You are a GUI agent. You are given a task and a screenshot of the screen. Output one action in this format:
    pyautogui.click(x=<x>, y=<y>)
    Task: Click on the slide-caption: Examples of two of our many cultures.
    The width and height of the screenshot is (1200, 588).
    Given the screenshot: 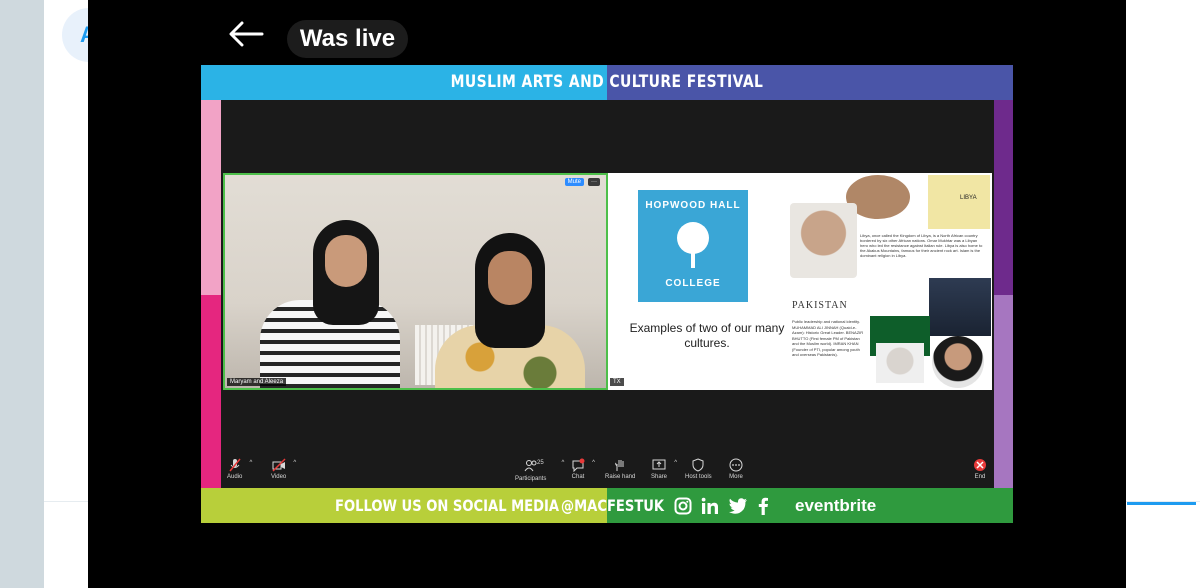 What is the action you would take?
    pyautogui.click(x=707, y=335)
    